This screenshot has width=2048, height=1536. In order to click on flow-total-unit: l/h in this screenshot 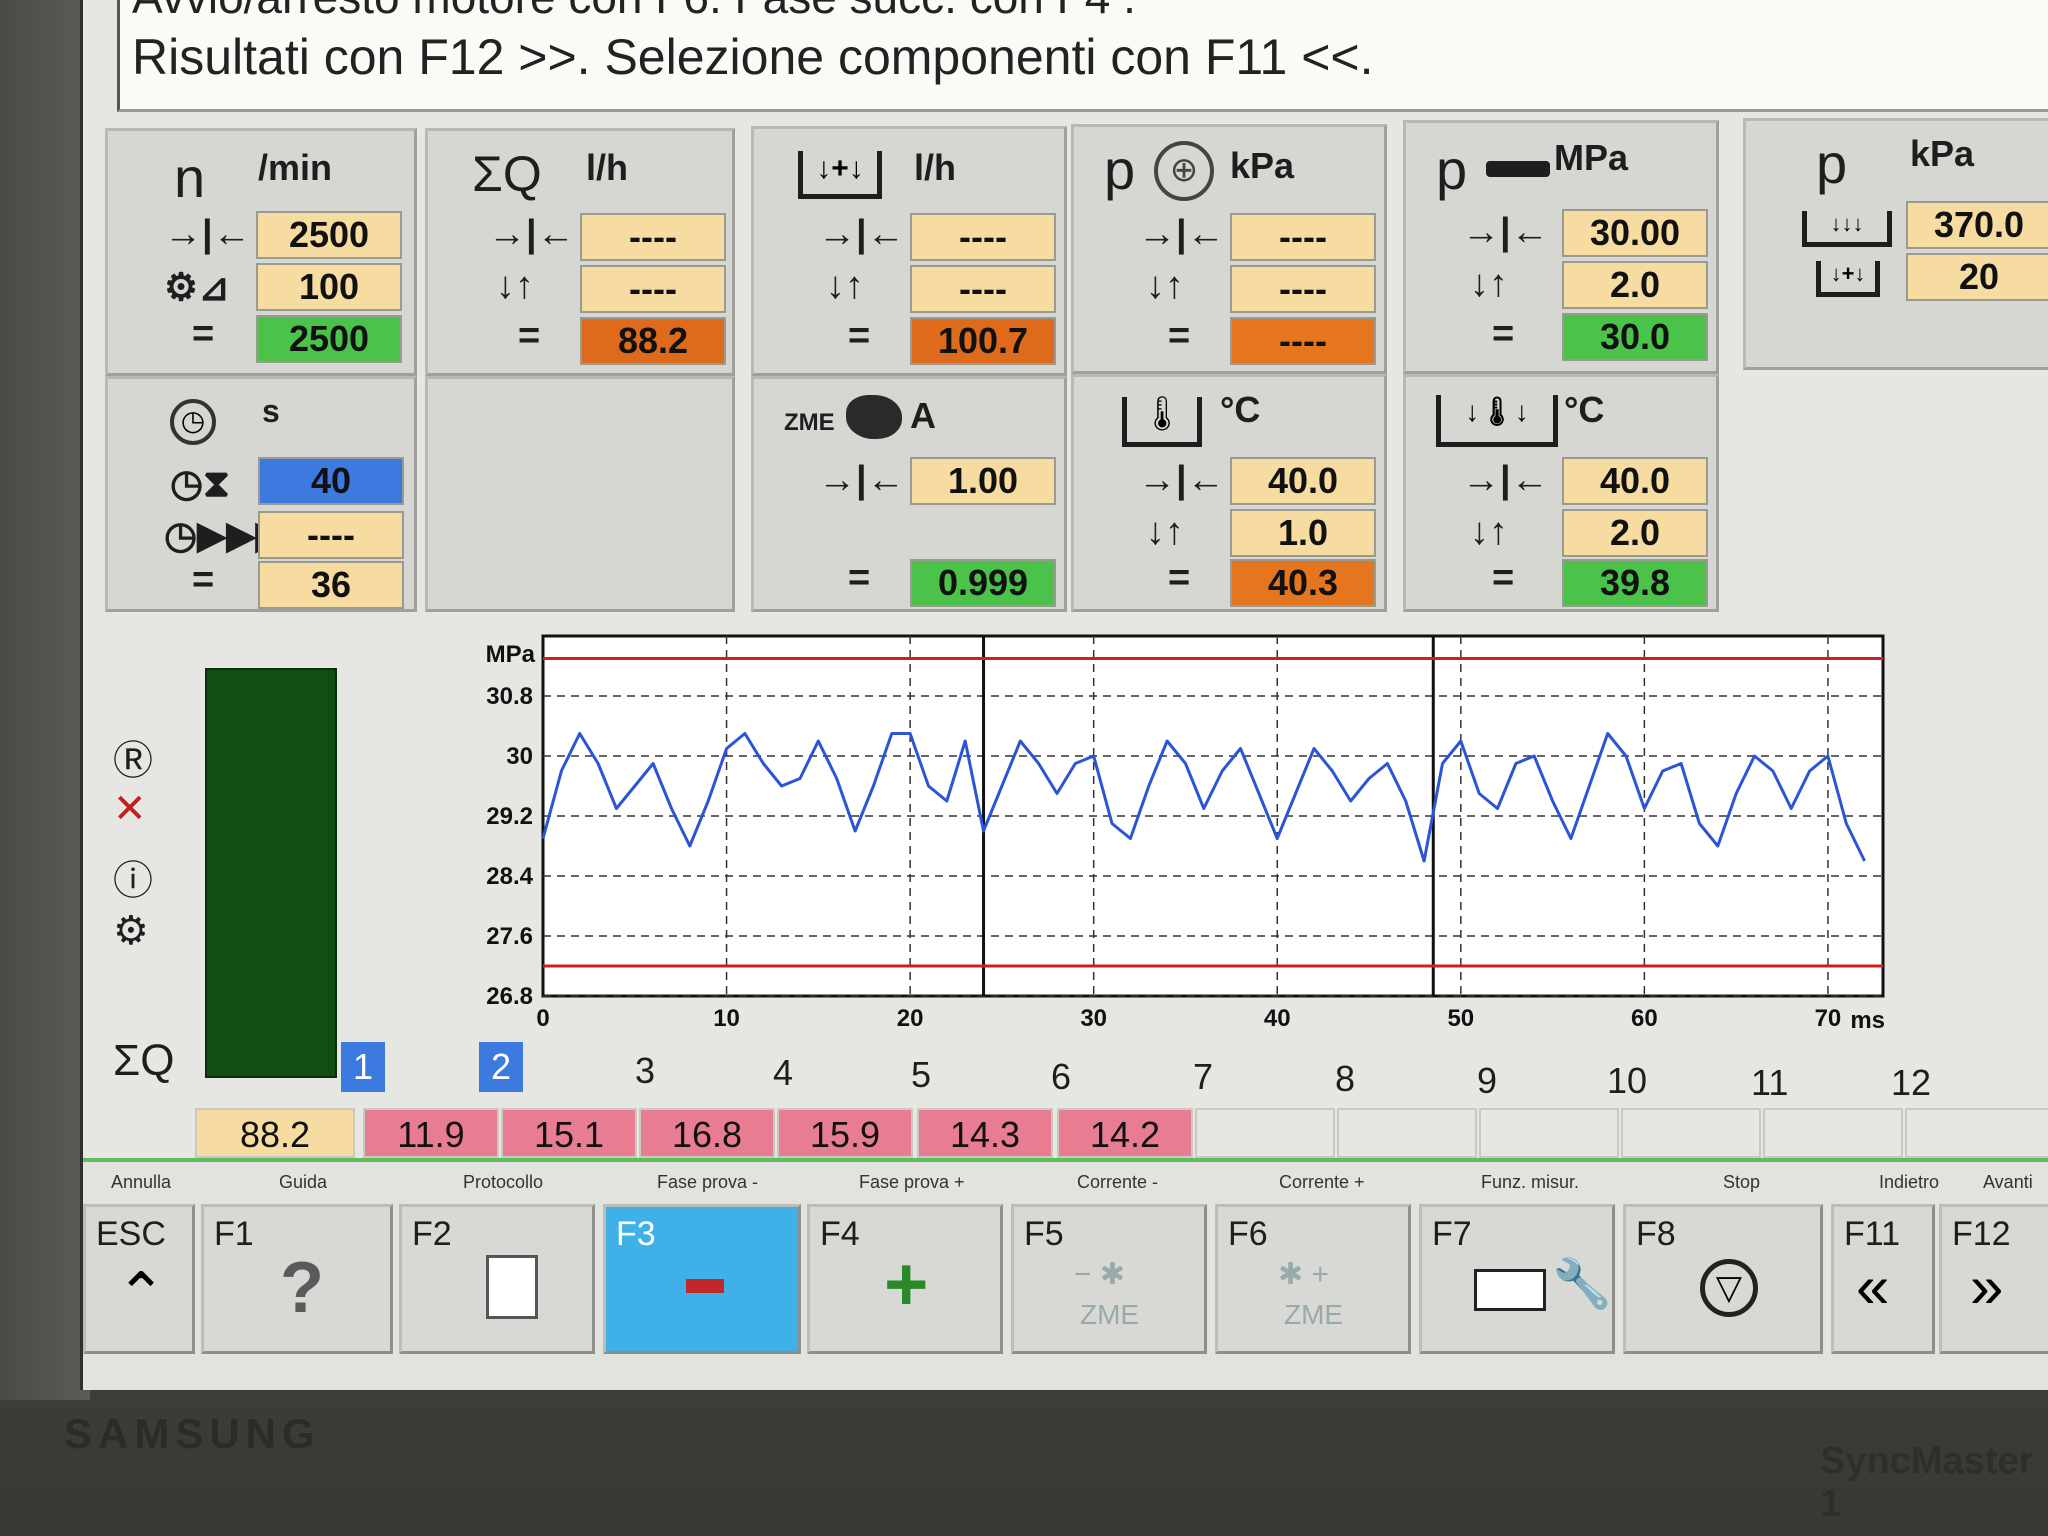, I will do `click(607, 167)`.